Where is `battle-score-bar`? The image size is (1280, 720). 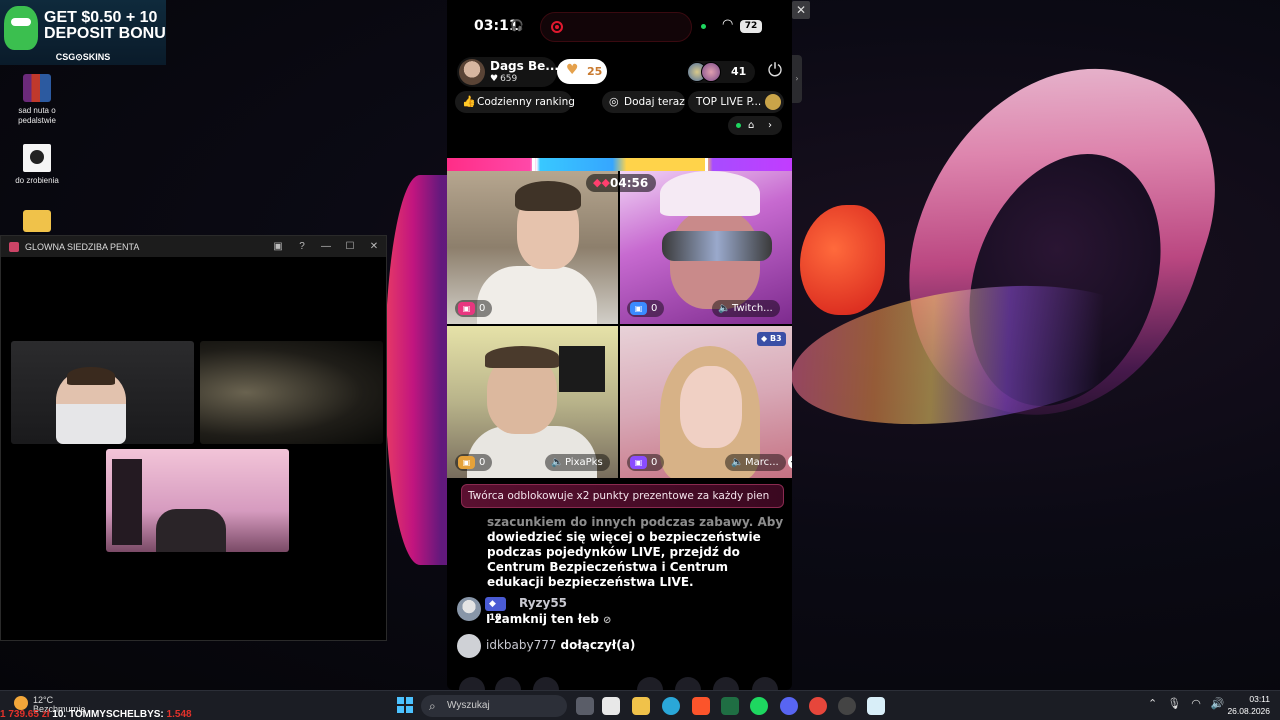 battle-score-bar is located at coordinates (619, 164).